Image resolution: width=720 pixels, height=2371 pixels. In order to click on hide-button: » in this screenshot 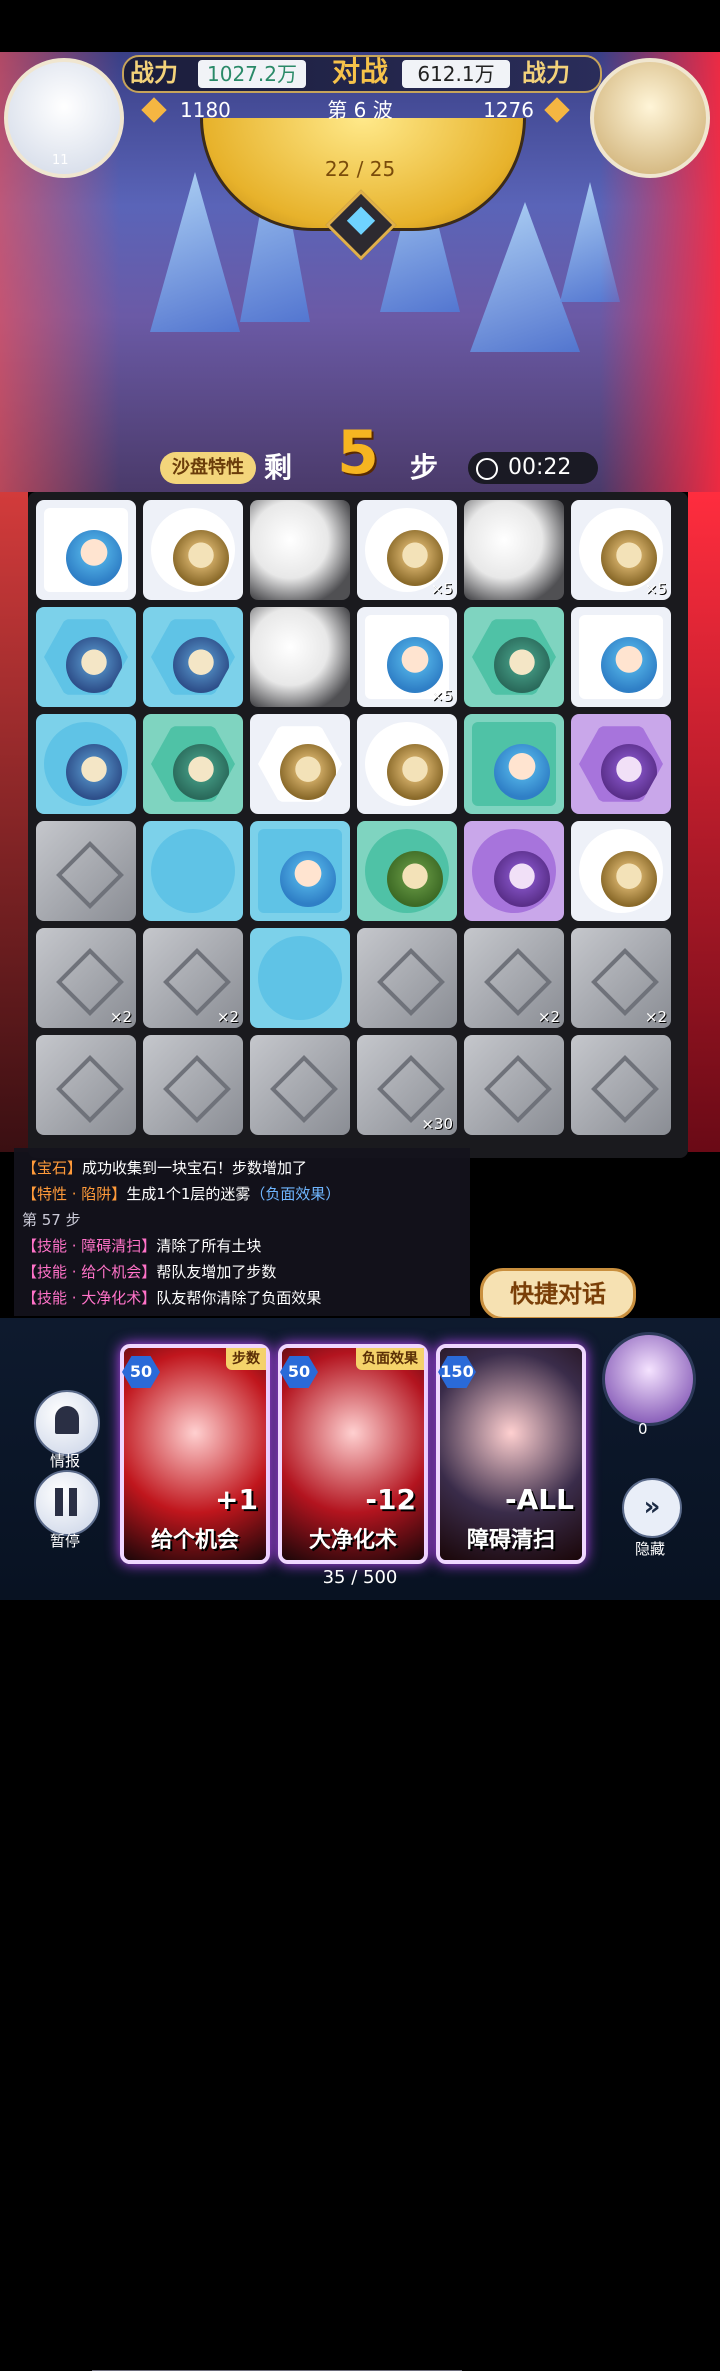, I will do `click(652, 1508)`.